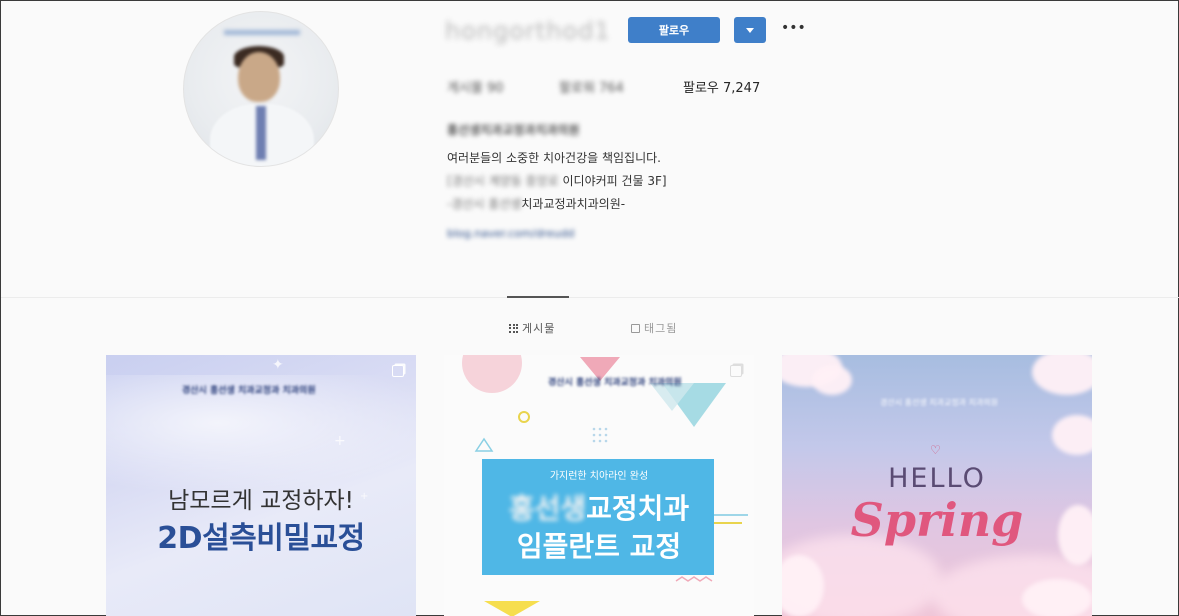 Image resolution: width=1179 pixels, height=616 pixels. I want to click on profile-website-link: blog.naver.com/dreudd, so click(510, 233).